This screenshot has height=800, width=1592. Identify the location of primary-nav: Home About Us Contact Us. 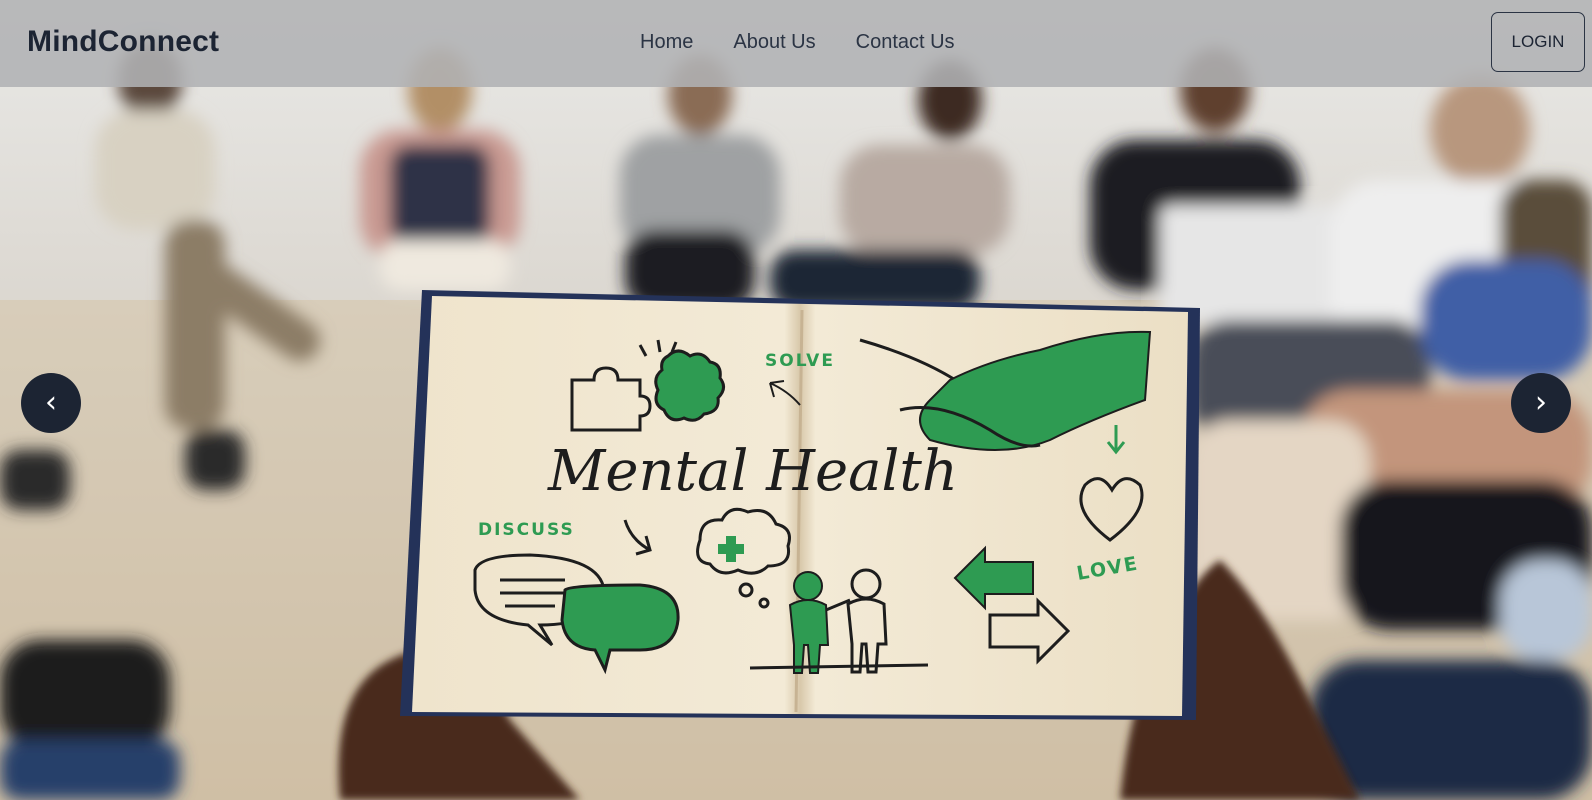
(797, 42).